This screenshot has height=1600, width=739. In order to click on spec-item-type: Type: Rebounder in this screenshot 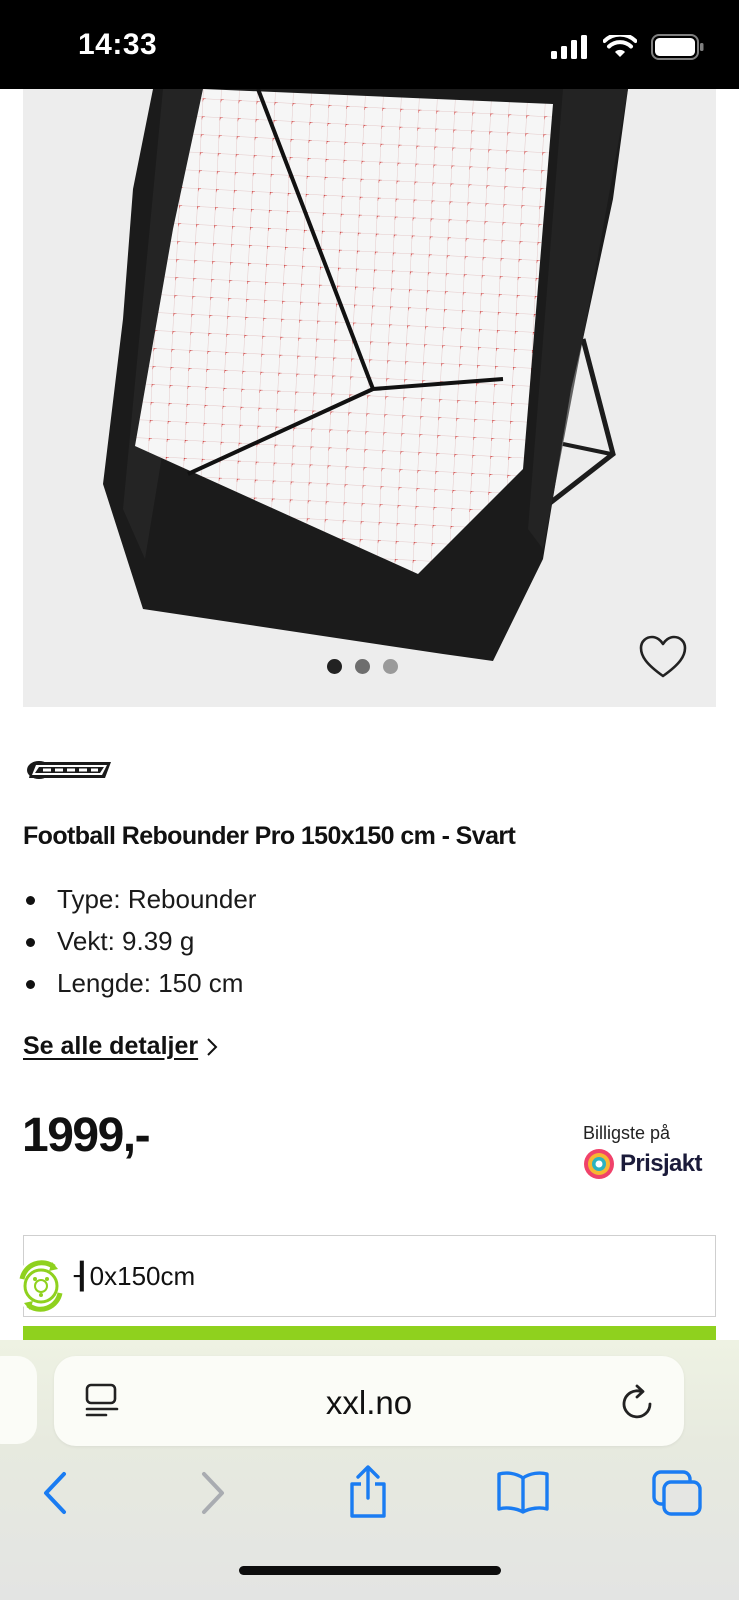, I will do `click(139, 899)`.